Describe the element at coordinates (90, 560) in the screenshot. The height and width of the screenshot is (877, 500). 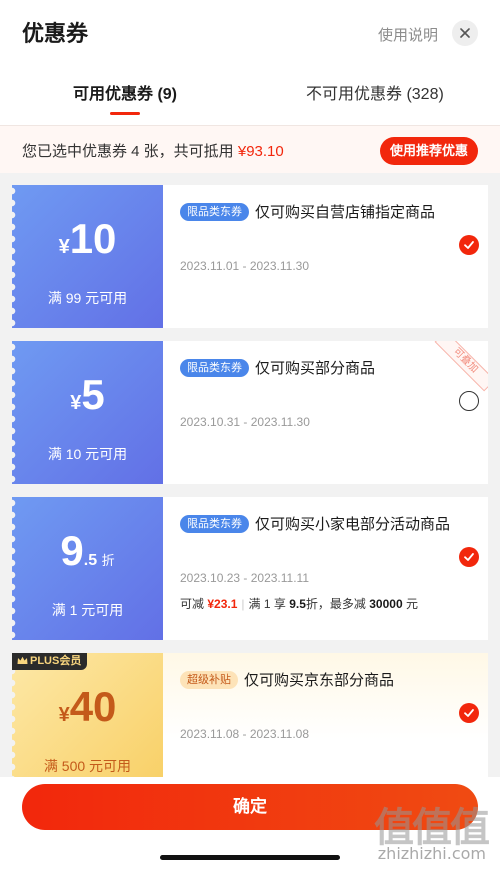
I see `discount-decimal: .5` at that location.